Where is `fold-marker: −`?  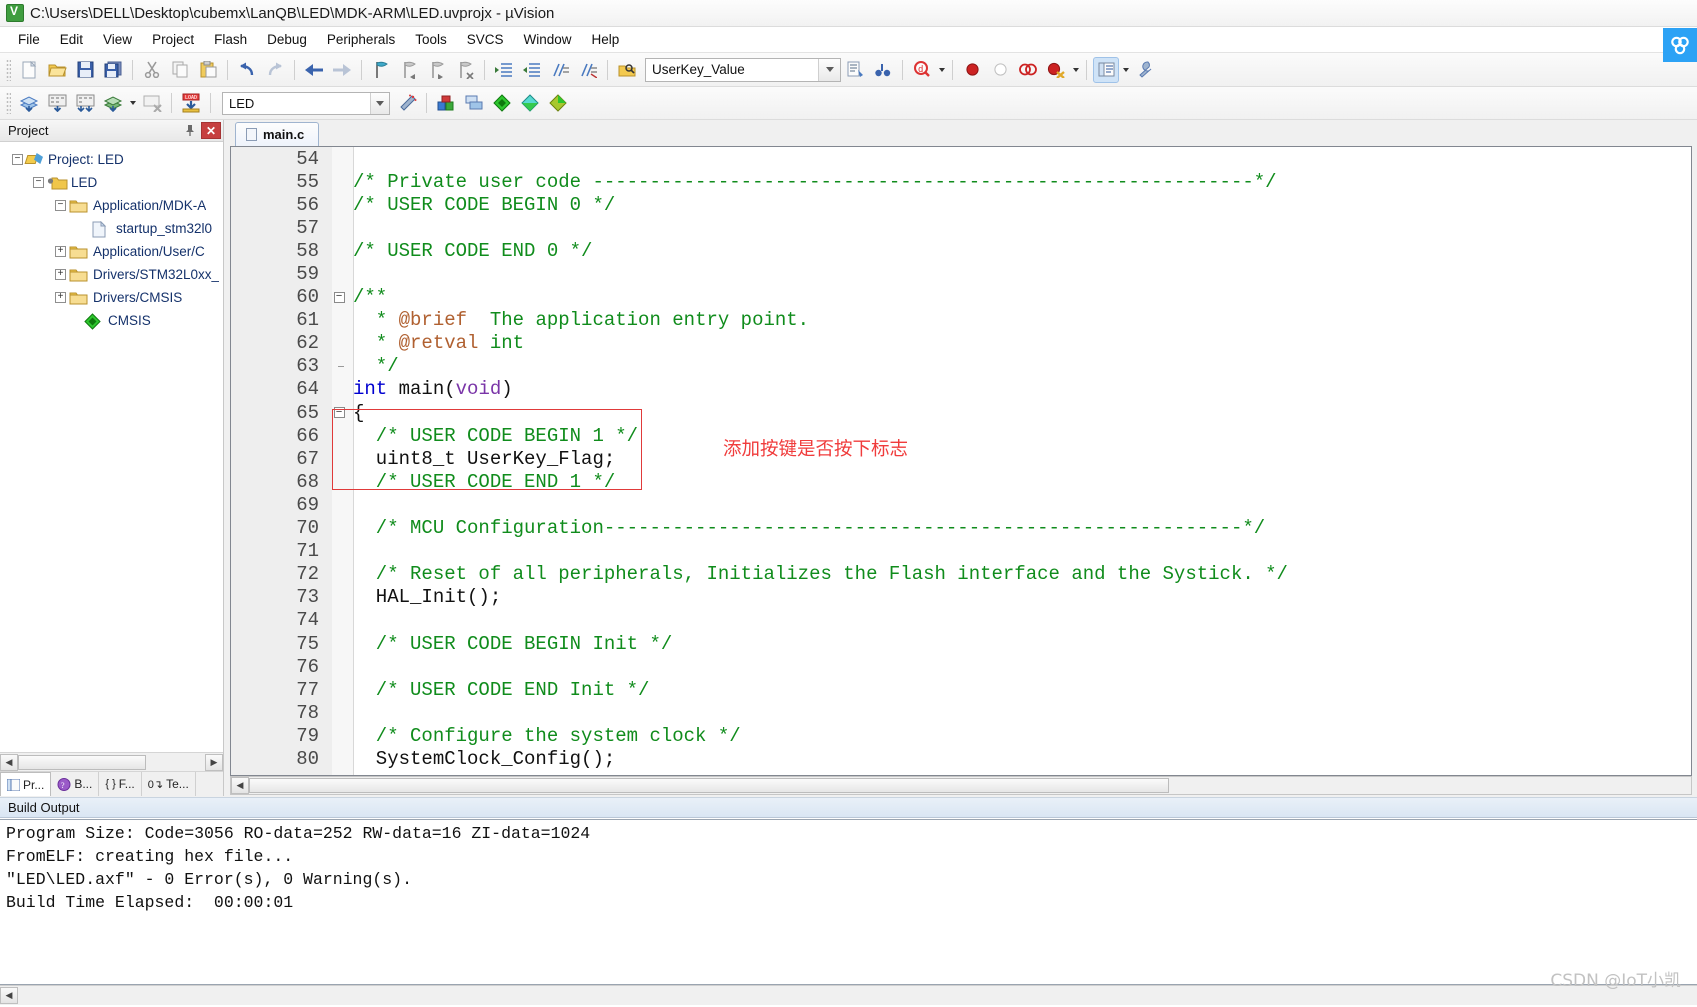
fold-marker: − is located at coordinates (339, 297).